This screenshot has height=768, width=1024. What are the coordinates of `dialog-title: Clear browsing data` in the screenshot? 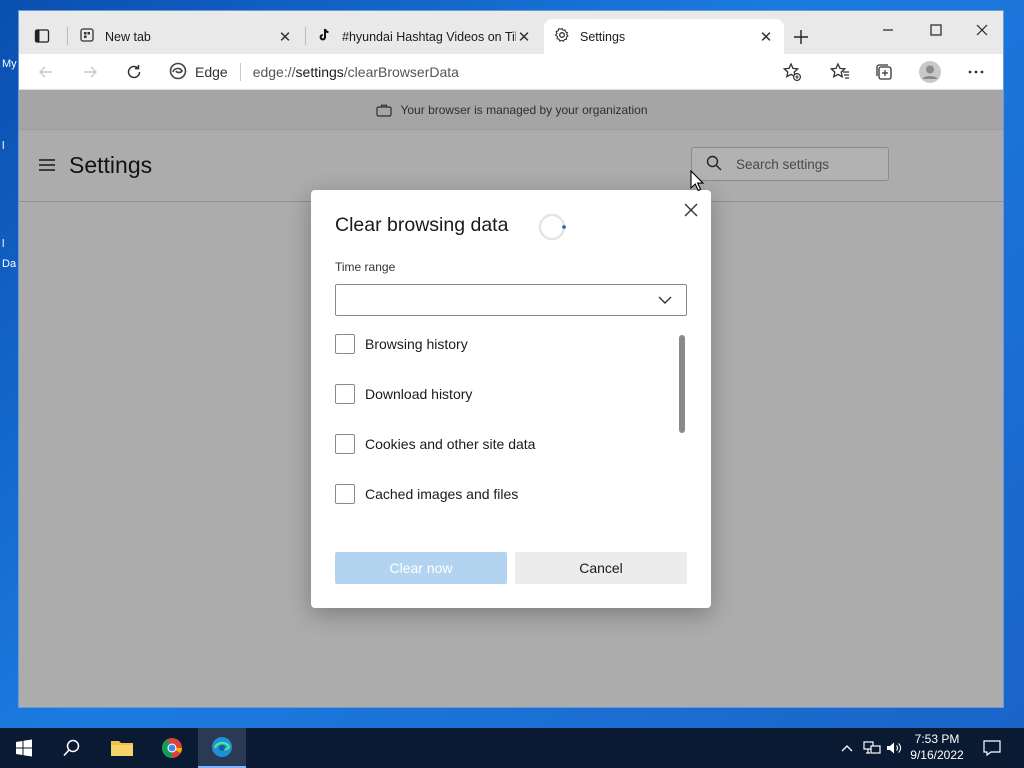 It's located at (422, 225).